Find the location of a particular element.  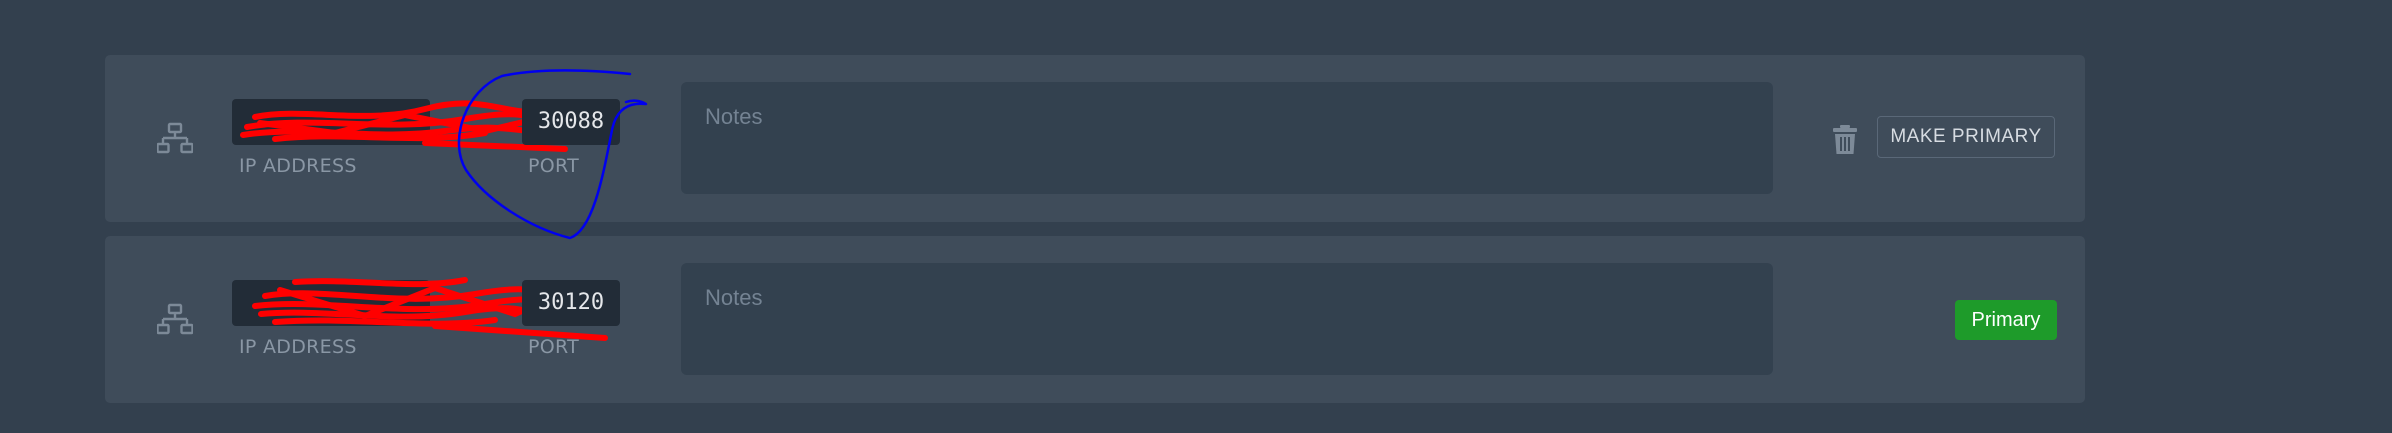

annotation-circle is located at coordinates (552, 154).